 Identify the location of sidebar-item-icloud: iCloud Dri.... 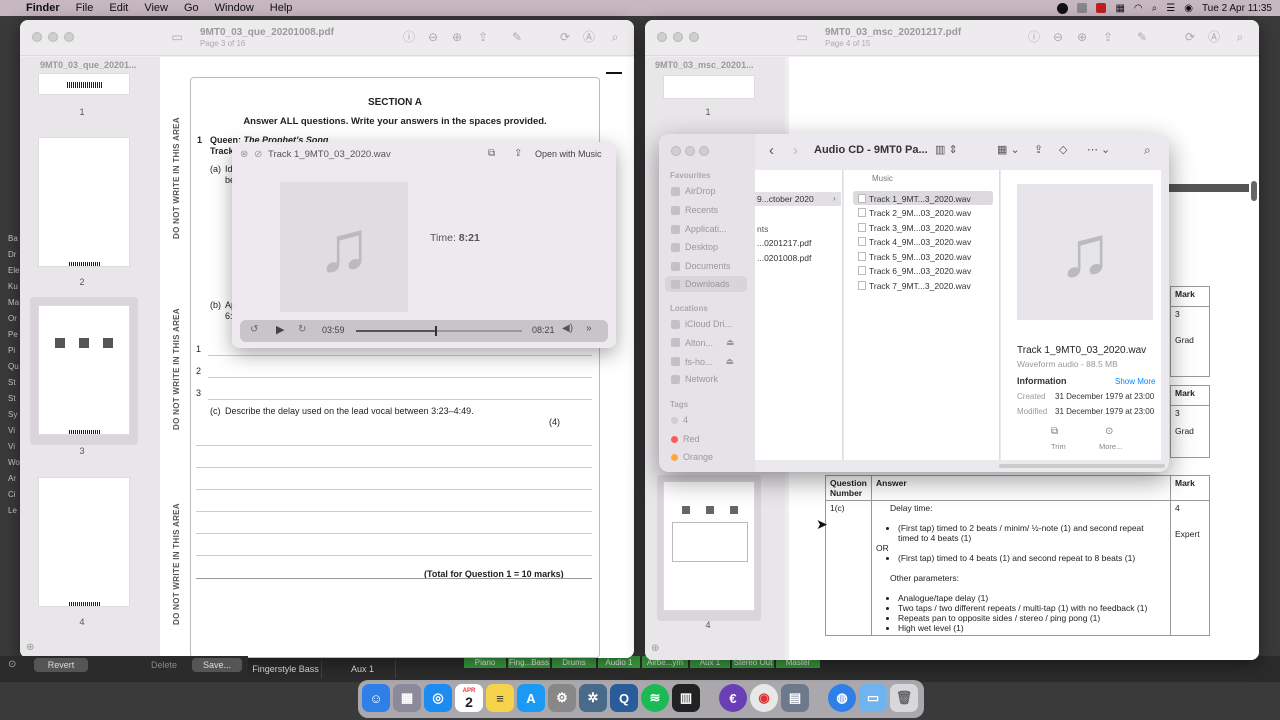
(701, 324).